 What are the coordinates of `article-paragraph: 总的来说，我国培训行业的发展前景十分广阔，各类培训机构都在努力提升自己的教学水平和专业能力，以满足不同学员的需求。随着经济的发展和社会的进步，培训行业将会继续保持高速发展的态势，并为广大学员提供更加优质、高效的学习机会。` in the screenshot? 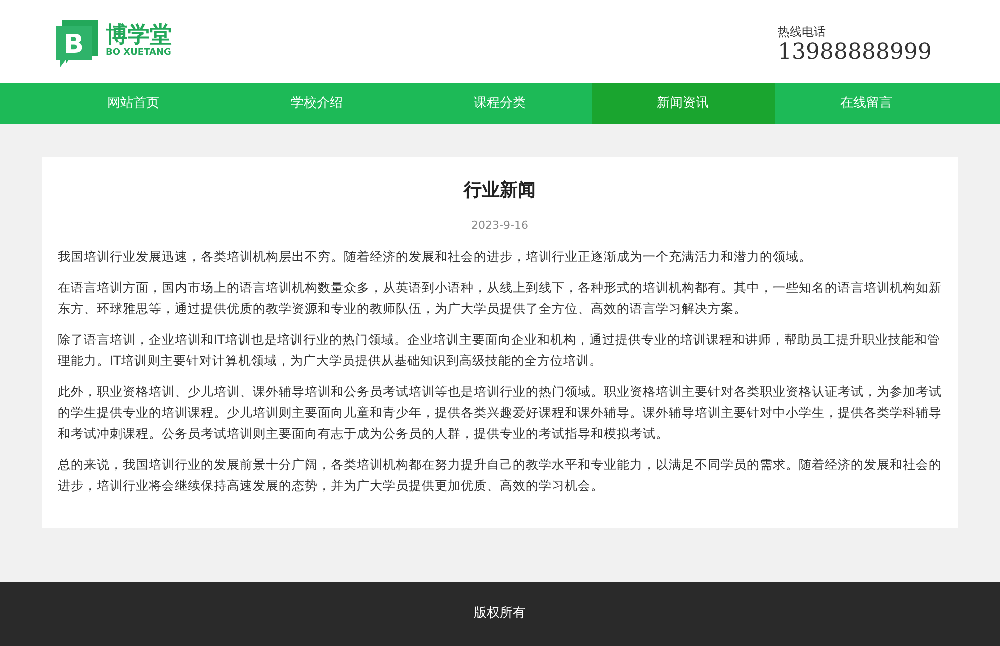 It's located at (500, 475).